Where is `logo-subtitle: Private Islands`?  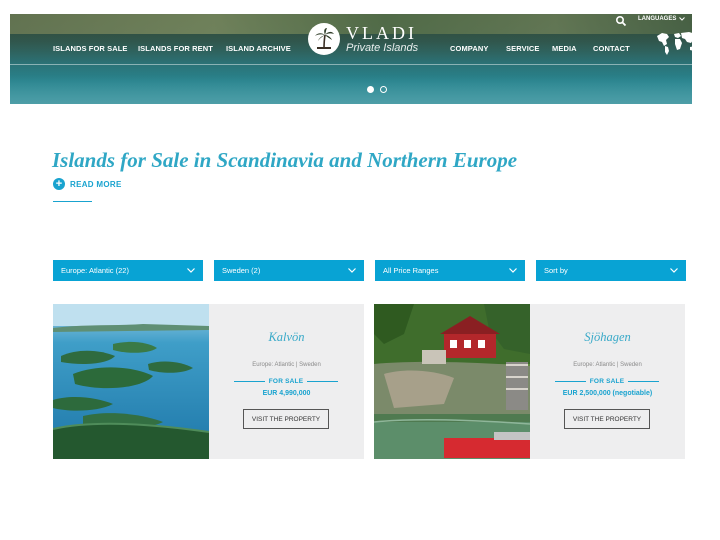
logo-subtitle: Private Islands is located at coordinates (382, 48).